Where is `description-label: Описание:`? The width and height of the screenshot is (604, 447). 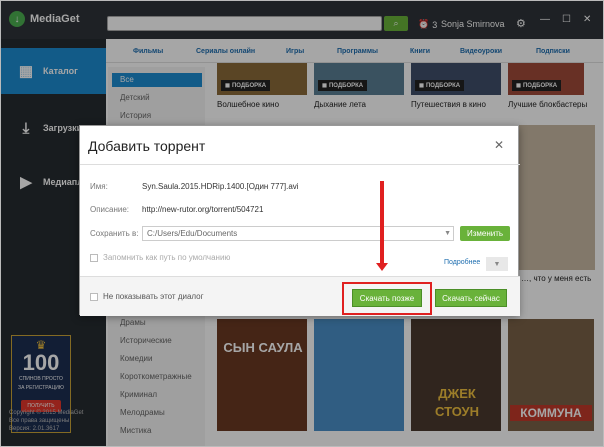
description-label: Описание: is located at coordinates (110, 209).